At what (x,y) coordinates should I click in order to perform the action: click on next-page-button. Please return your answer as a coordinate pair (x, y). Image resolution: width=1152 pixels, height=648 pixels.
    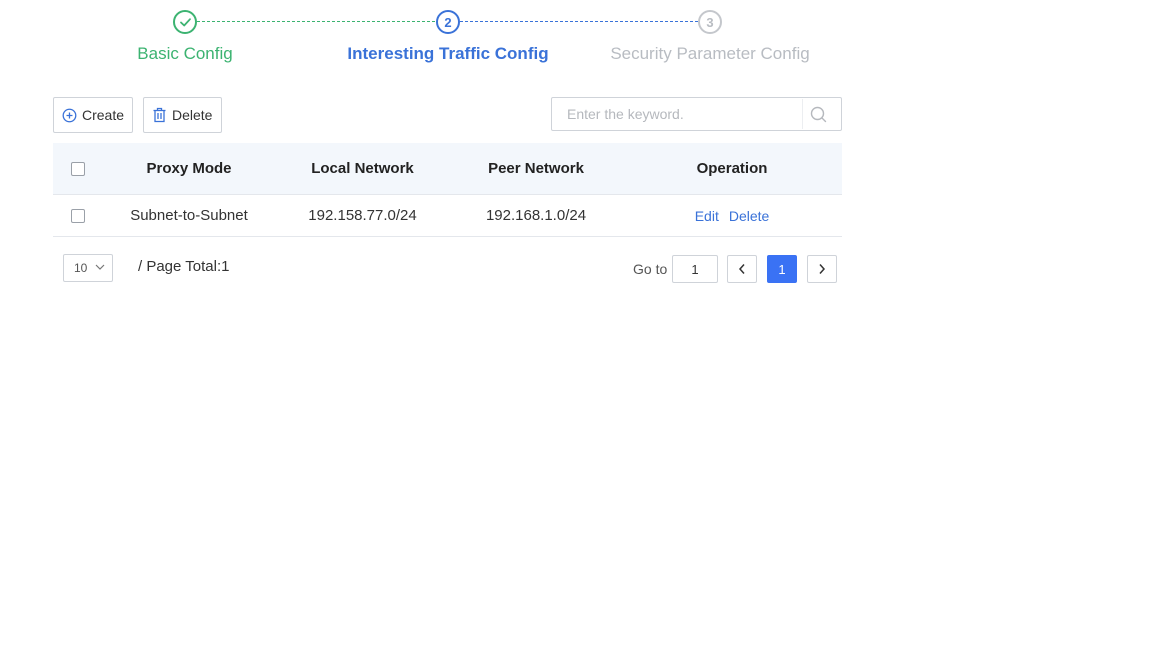
    Looking at the image, I should click on (822, 269).